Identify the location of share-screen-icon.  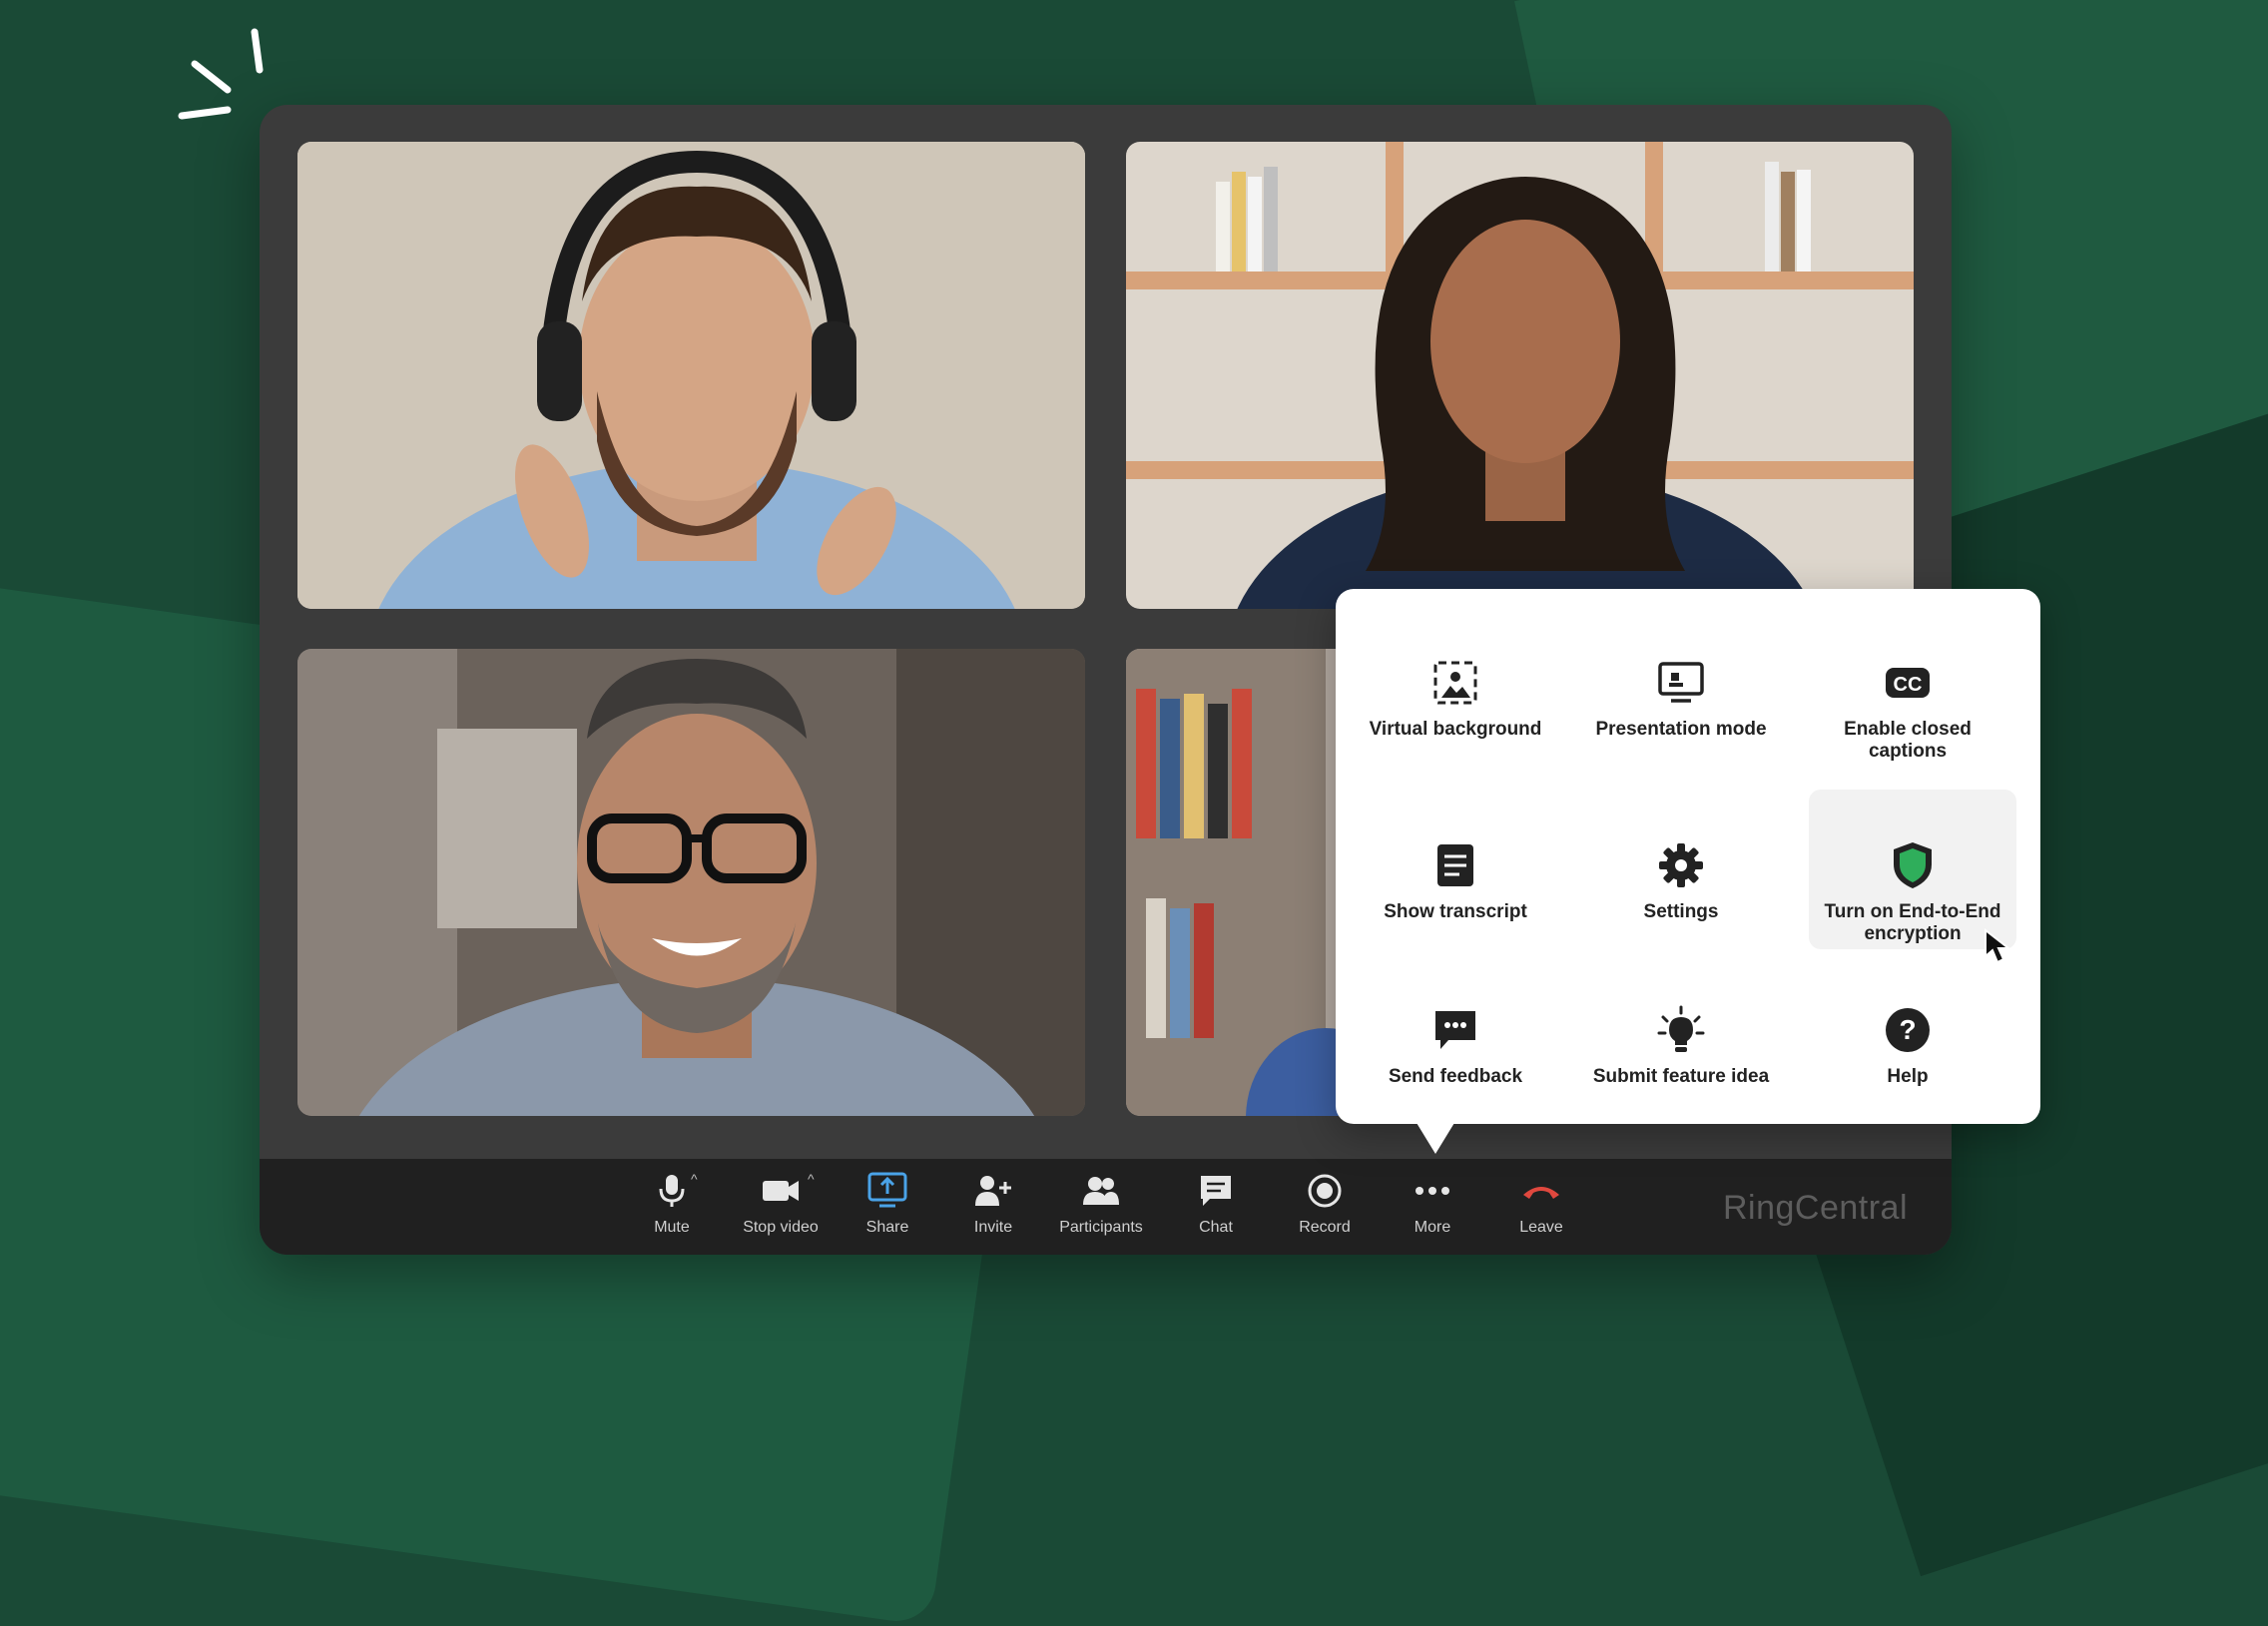
(887, 1191).